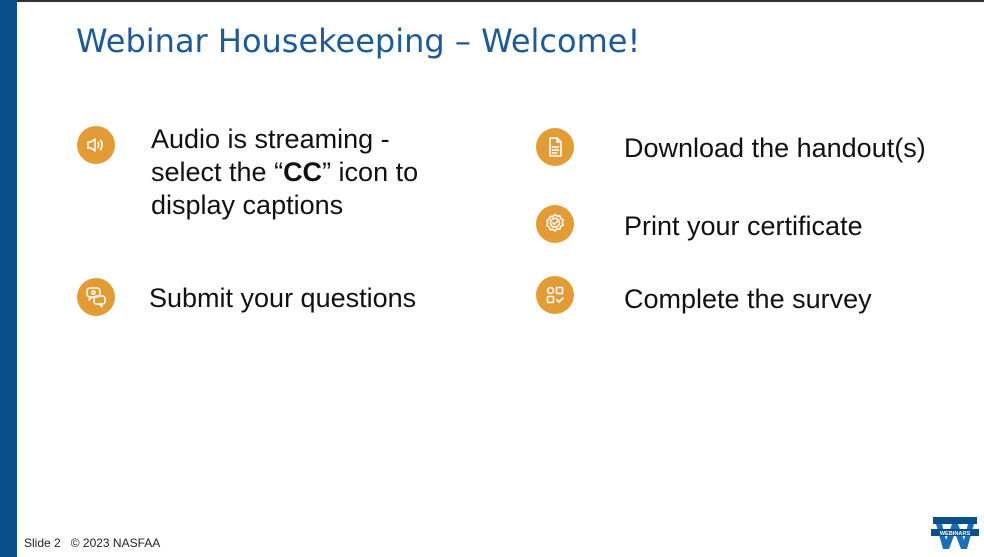 The height and width of the screenshot is (557, 984). I want to click on cc-text: CC, so click(303, 172).